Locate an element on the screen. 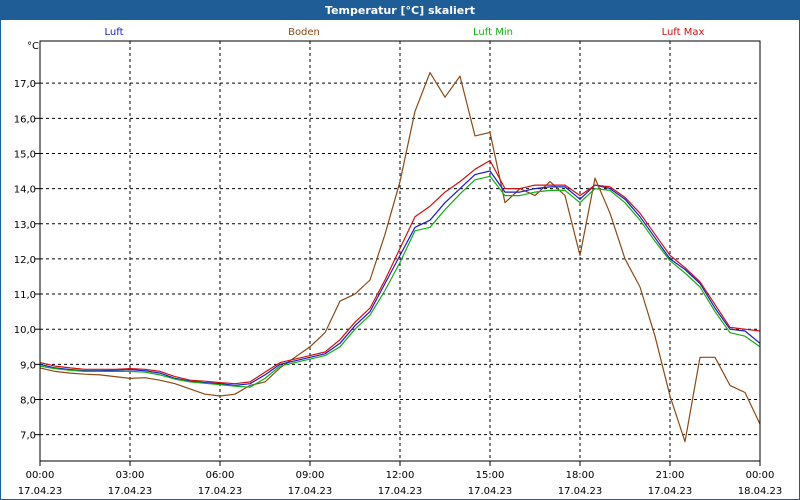 This screenshot has width=800, height=500. y-tick-label: 15,0 is located at coordinates (25, 154).